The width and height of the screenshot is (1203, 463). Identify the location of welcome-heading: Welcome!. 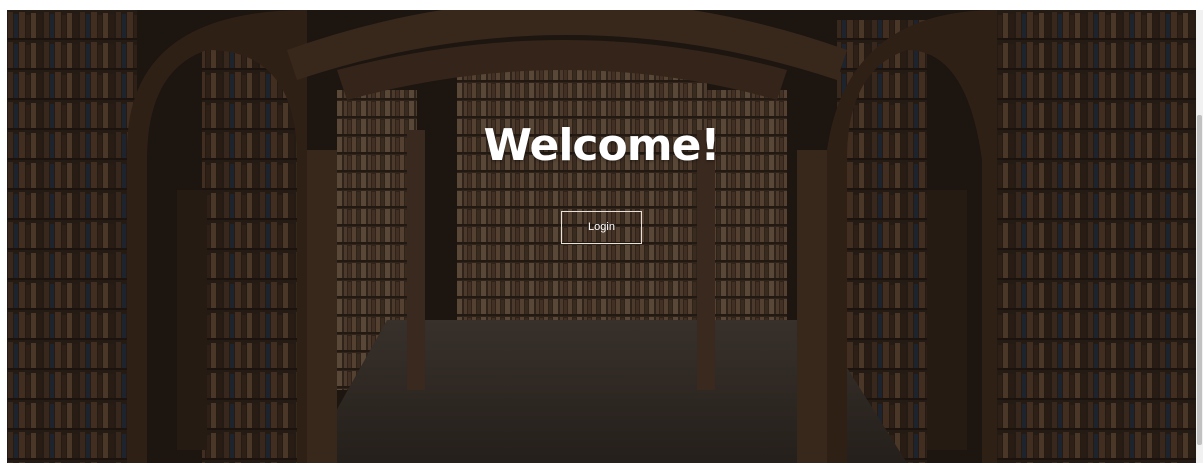
(602, 145).